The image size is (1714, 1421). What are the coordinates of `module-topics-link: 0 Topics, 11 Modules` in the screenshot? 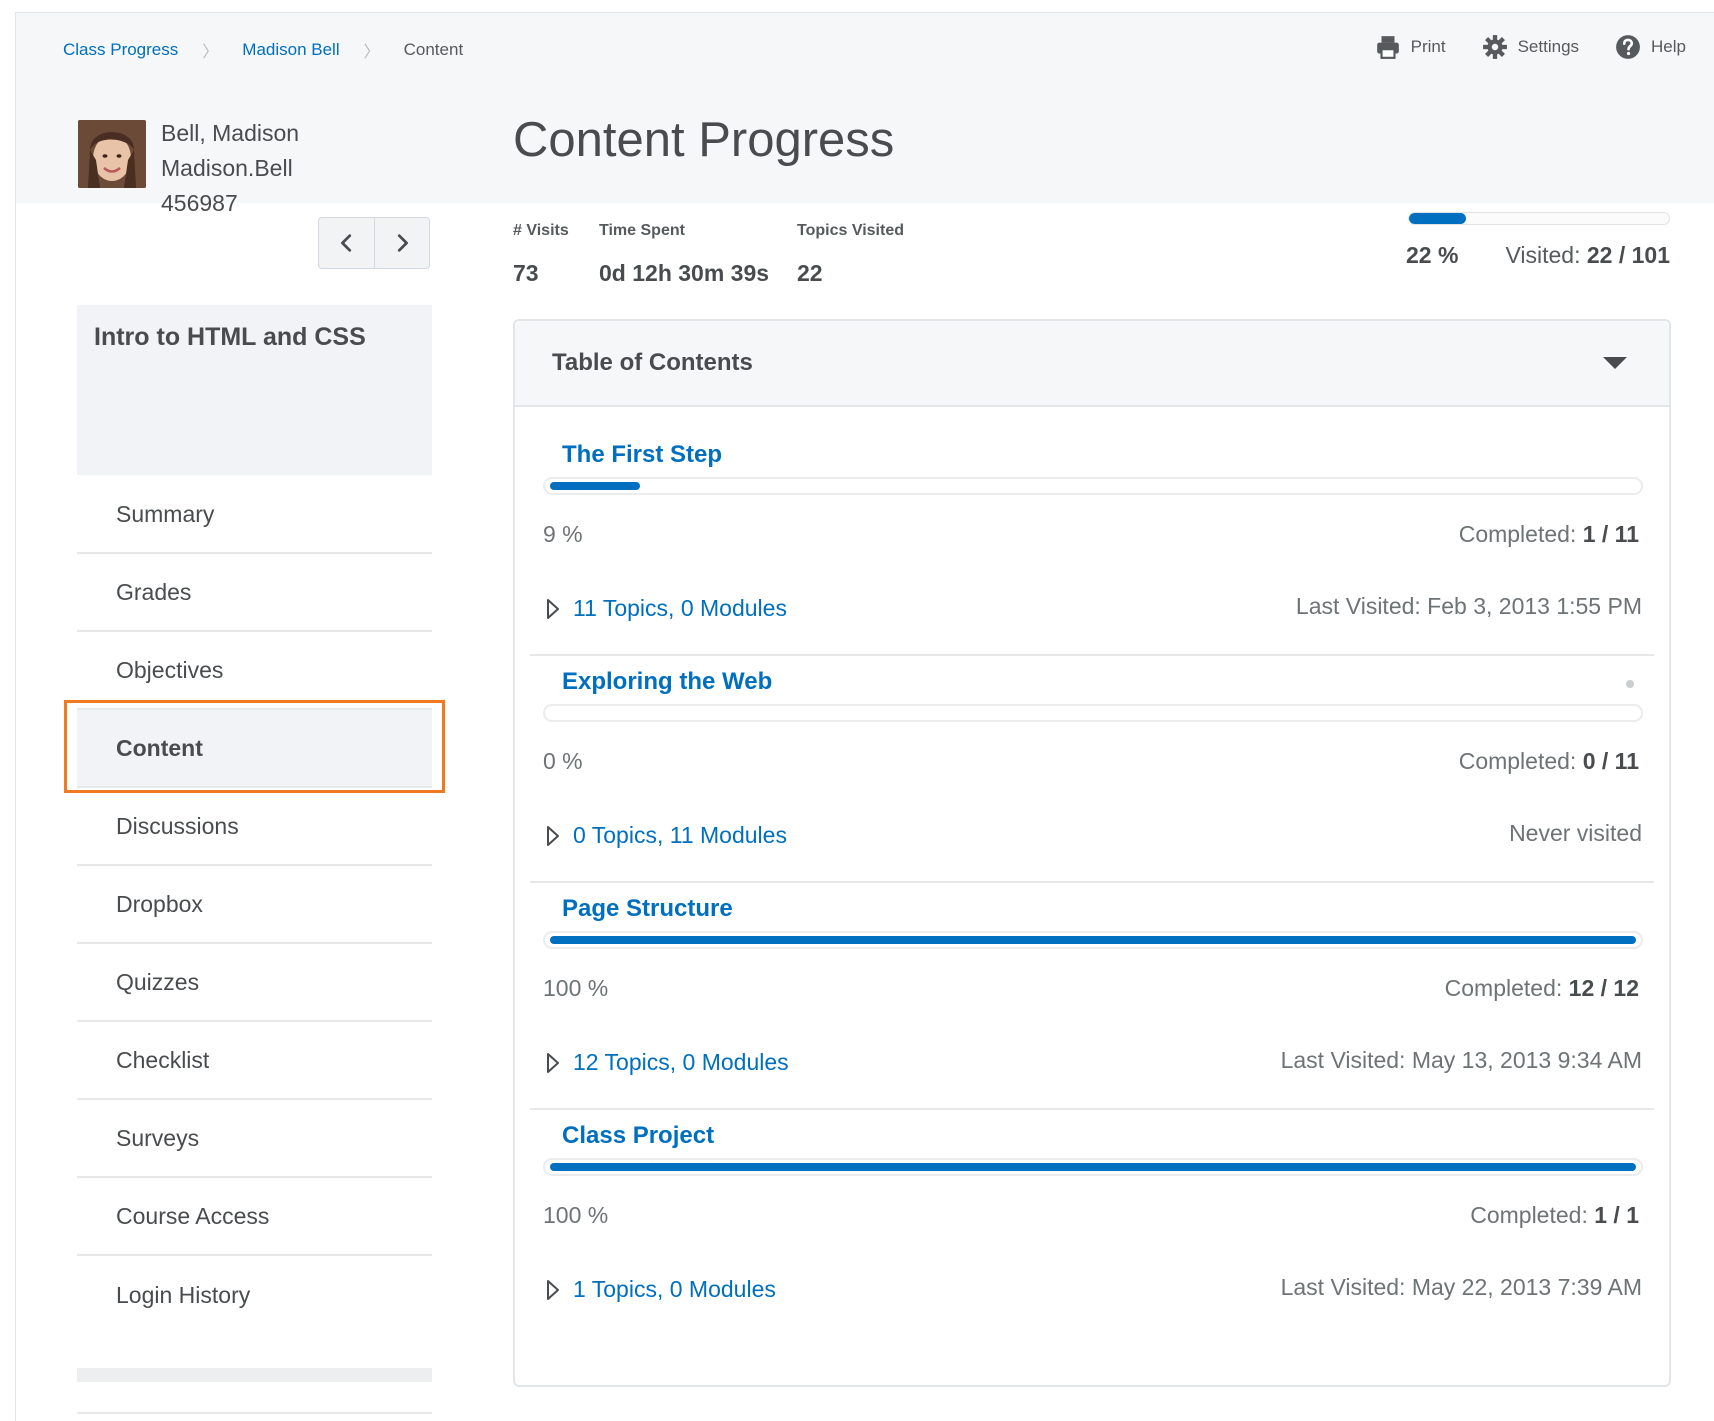 It's located at (680, 835).